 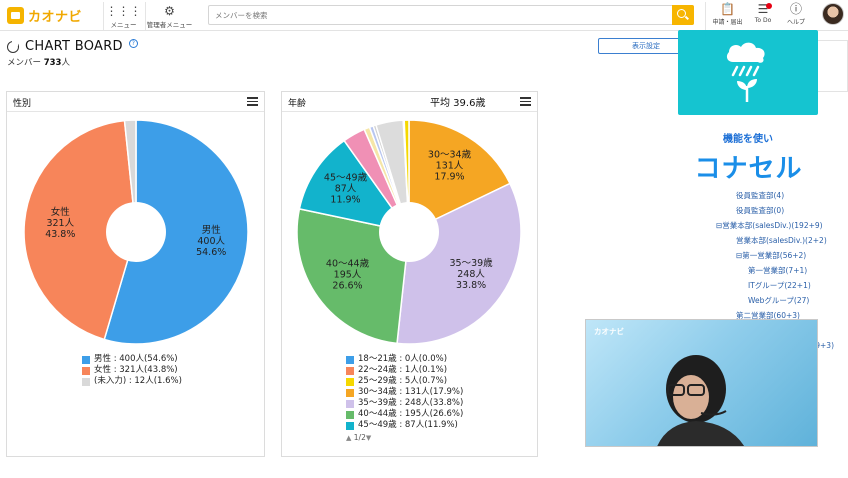 What do you see at coordinates (727, 9) in the screenshot?
I see `document-icon: 📋` at bounding box center [727, 9].